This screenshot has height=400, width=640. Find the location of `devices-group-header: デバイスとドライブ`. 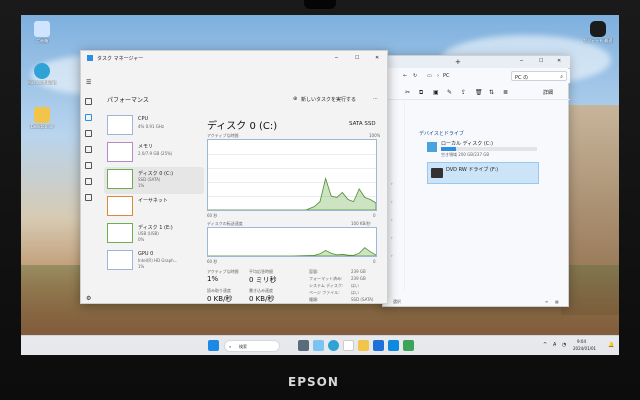

devices-group-header: デバイスとドライブ is located at coordinates (441, 133).